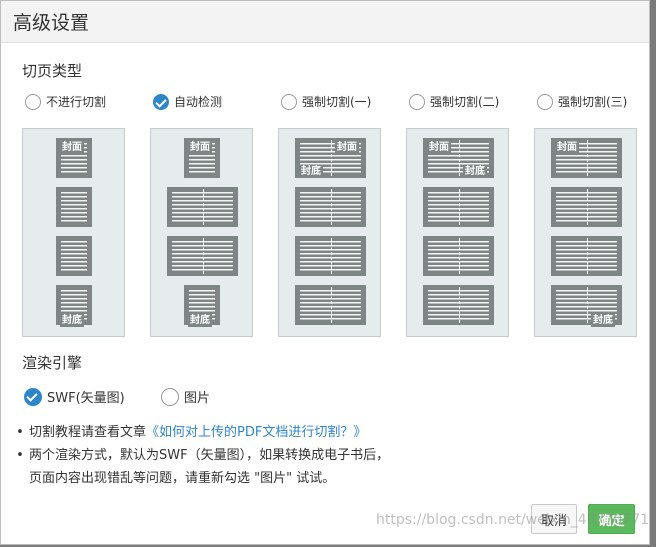 This screenshot has height=547, width=656. I want to click on render-option-swf: SWF(矢量图), so click(74, 396).